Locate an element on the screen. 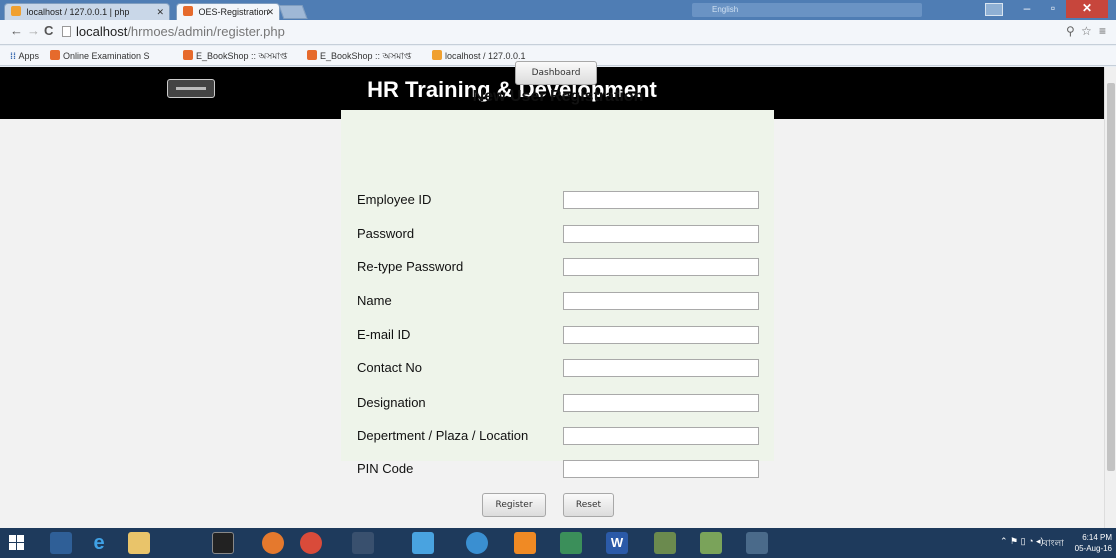  clock-date: 05-Aug-16 is located at coordinates (1093, 548).